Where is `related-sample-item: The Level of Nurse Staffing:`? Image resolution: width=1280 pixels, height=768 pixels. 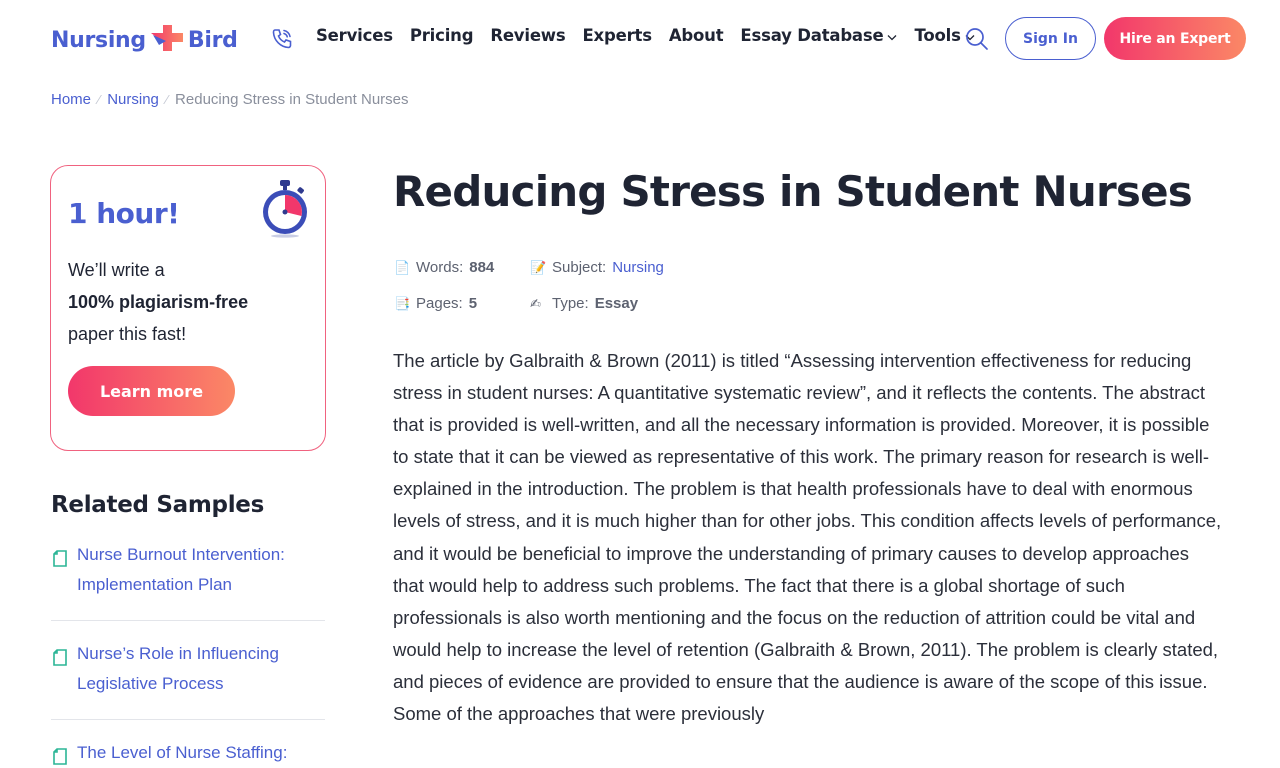 related-sample-item: The Level of Nurse Staffing: is located at coordinates (188, 753).